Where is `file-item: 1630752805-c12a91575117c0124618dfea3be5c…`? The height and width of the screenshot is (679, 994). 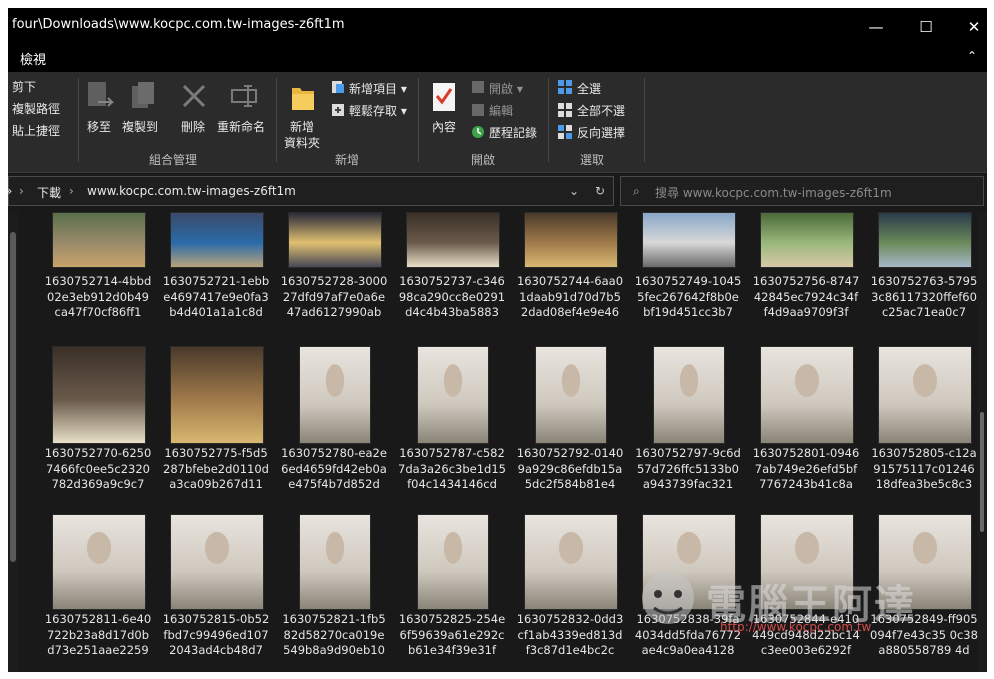 file-item: 1630752805-c12a91575117c0124618dfea3be5c… is located at coordinates (924, 429).